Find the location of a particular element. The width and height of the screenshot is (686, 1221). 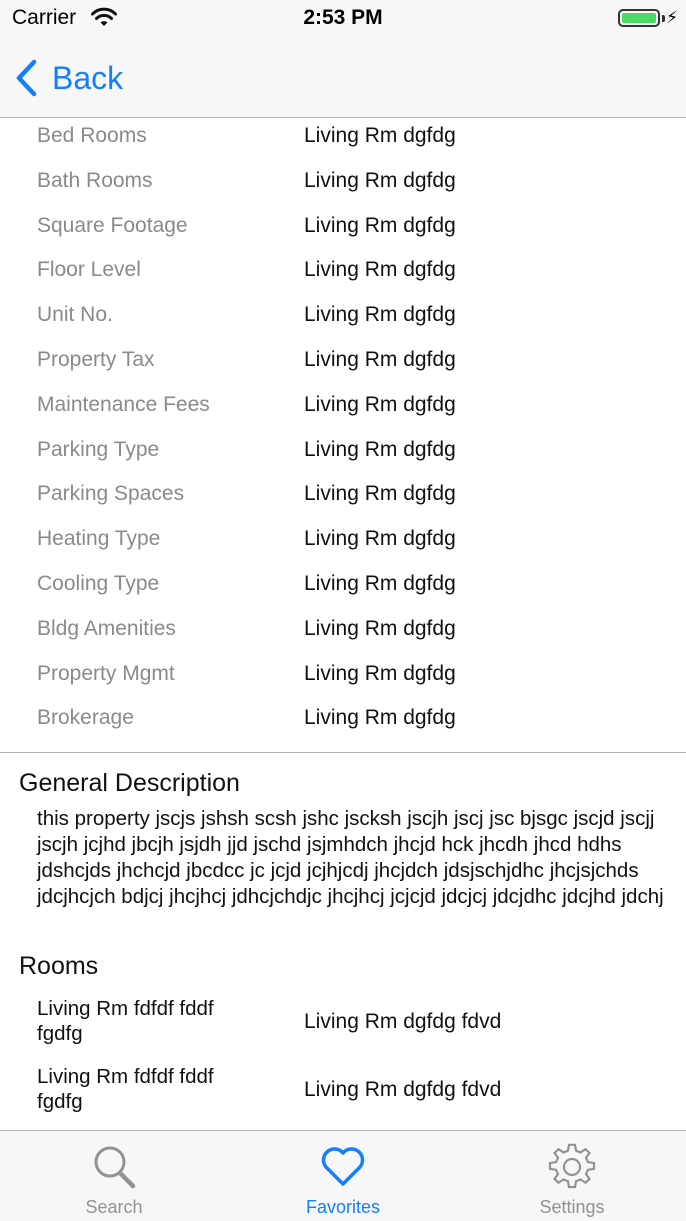

property-row: Heating Type Living Rm dgfdg is located at coordinates (343, 539).